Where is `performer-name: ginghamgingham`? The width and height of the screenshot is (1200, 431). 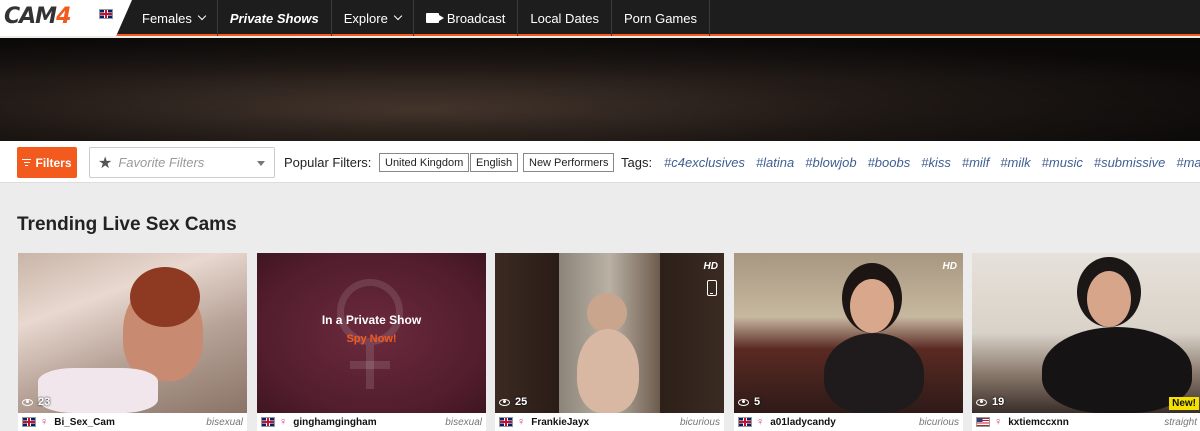 performer-name: ginghamgingham is located at coordinates (334, 422).